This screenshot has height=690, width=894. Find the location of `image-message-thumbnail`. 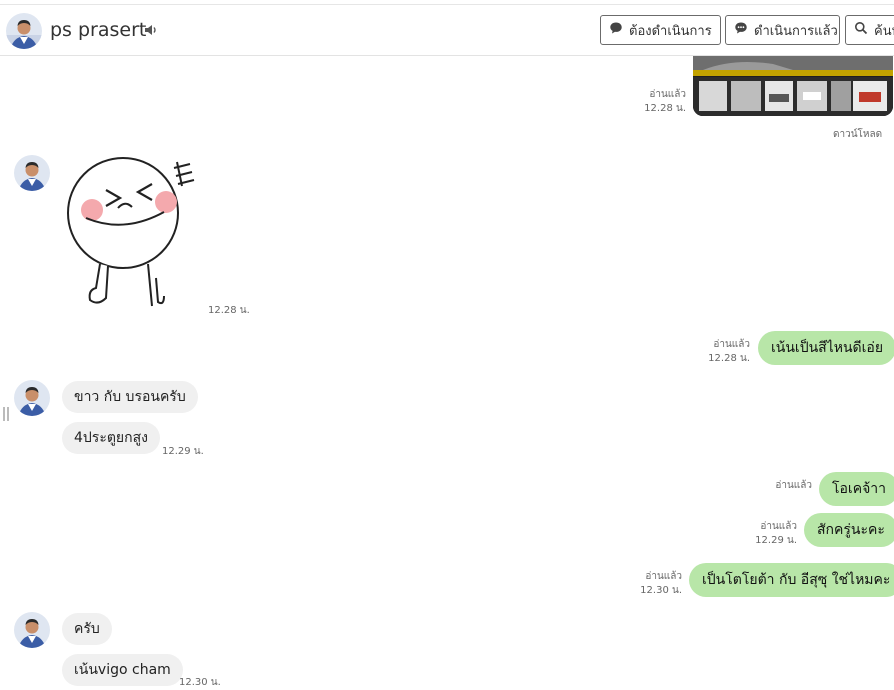

image-message-thumbnail is located at coordinates (793, 86).